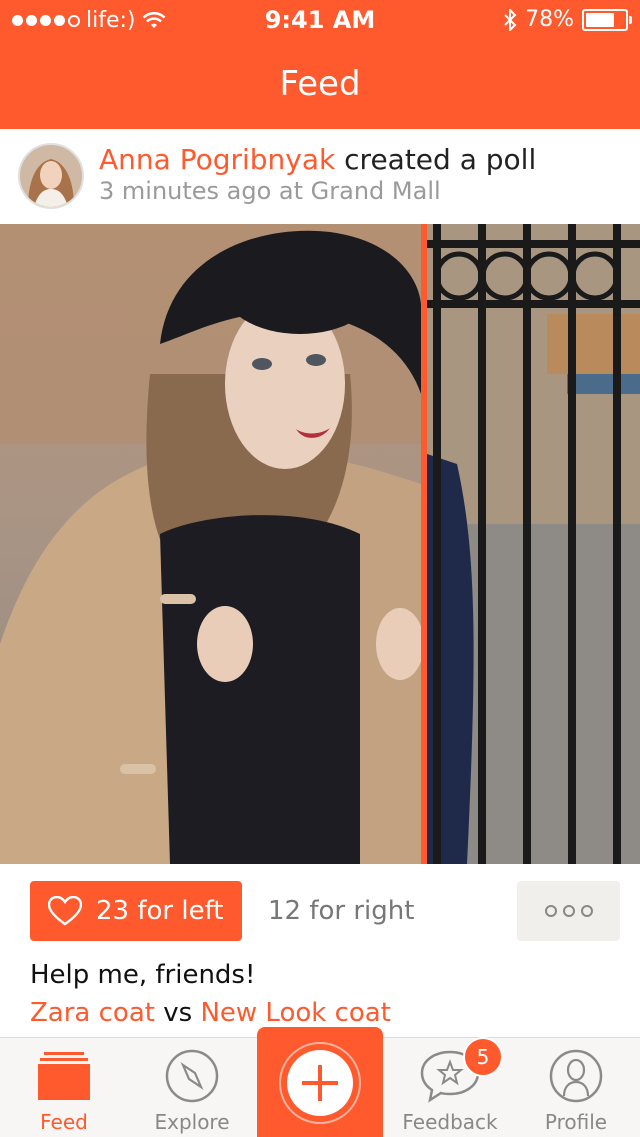 The image size is (640, 1137). Describe the element at coordinates (607, 19) in the screenshot. I see `battery-icon` at that location.